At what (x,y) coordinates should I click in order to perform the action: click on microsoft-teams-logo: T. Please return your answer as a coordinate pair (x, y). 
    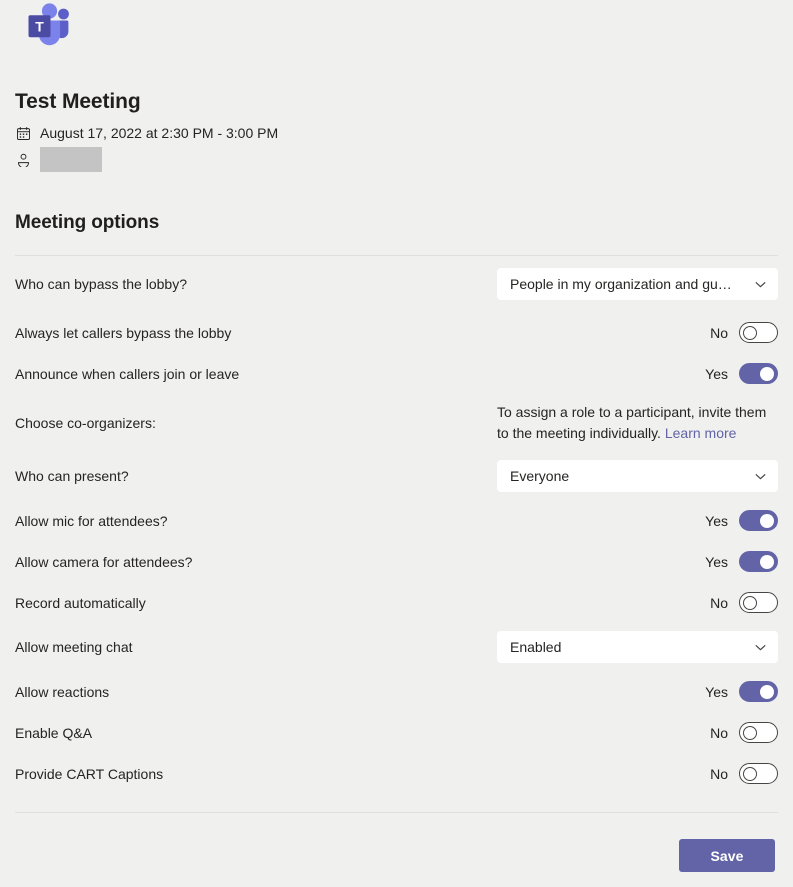
    Looking at the image, I should click on (48, 26).